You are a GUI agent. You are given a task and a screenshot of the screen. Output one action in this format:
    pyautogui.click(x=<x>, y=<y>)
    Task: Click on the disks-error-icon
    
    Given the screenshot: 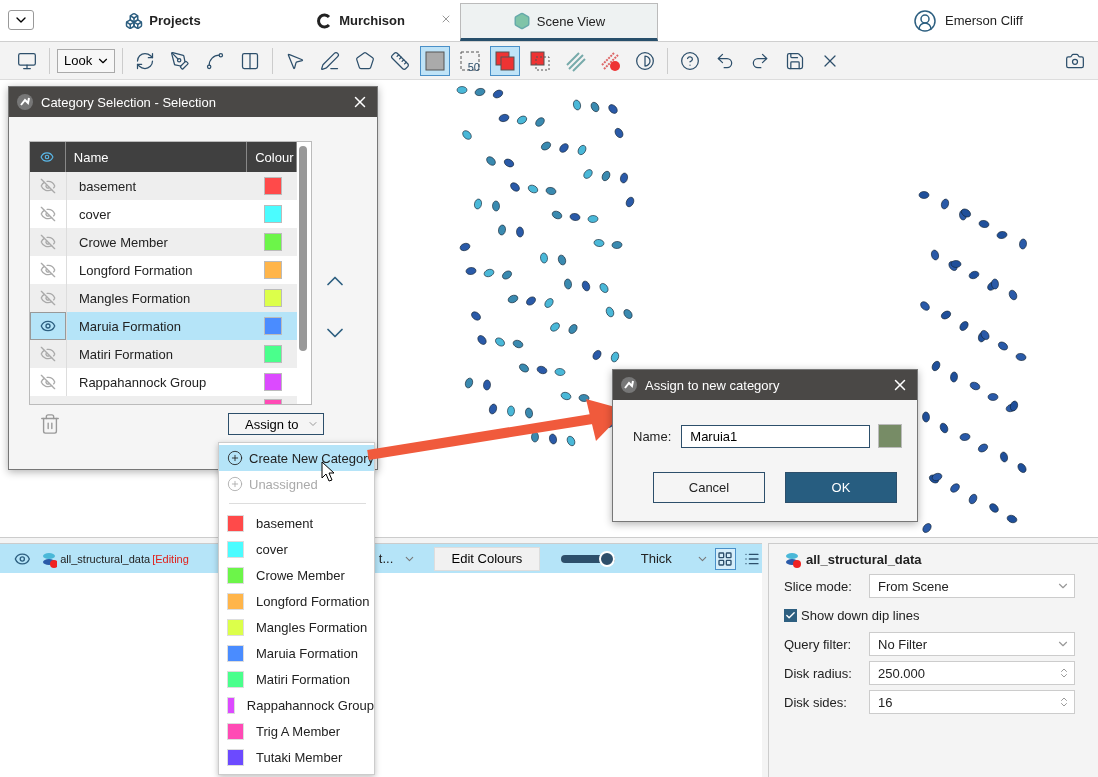 What is the action you would take?
    pyautogui.click(x=793, y=559)
    